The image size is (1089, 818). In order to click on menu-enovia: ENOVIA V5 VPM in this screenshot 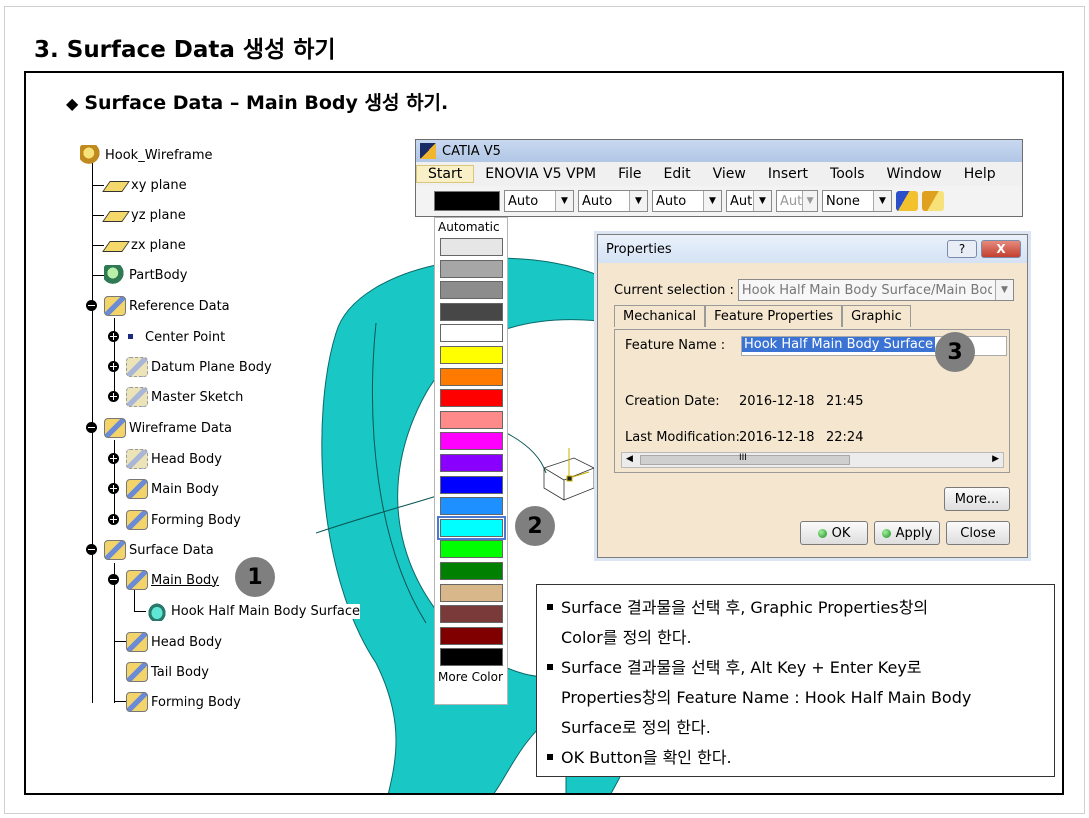, I will do `click(540, 174)`.